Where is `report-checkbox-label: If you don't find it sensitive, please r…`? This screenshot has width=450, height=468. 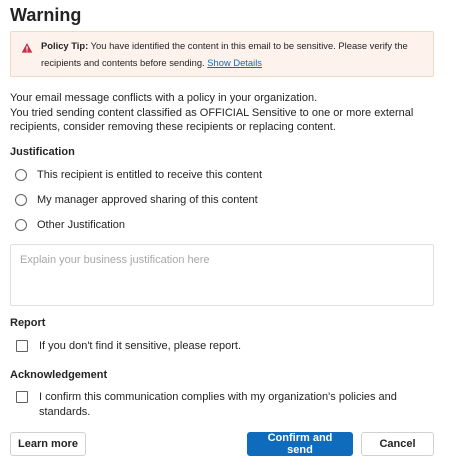 report-checkbox-label: If you don't find it sensitive, please r… is located at coordinates (140, 346).